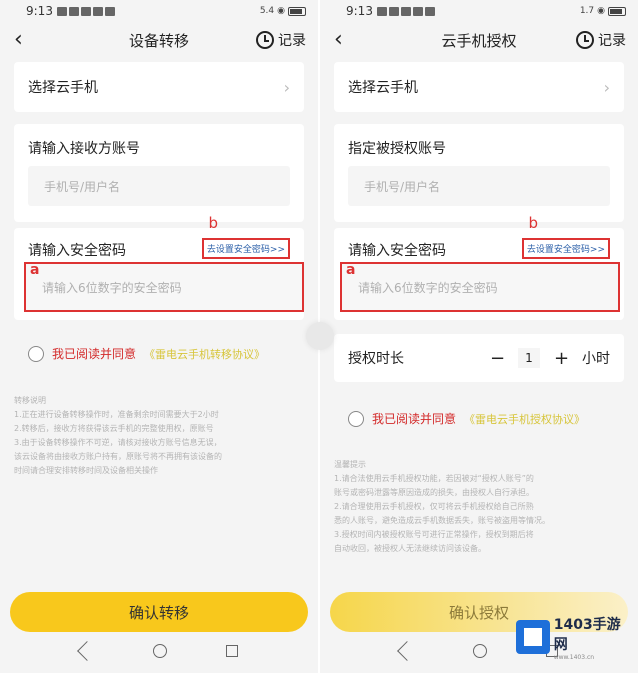  I want to click on receiver-input: 手机号/用户名, so click(159, 186).